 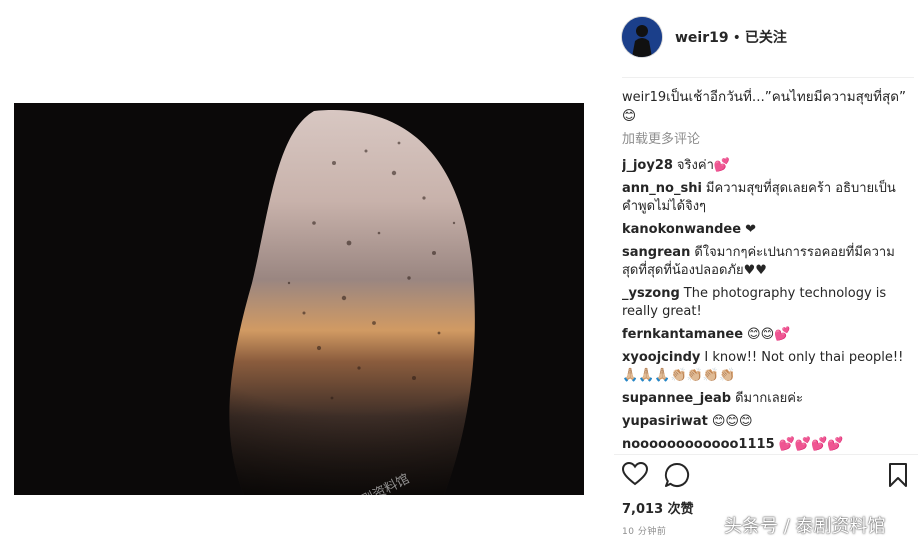 I want to click on comment-username: kanokonwandee, so click(x=681, y=229).